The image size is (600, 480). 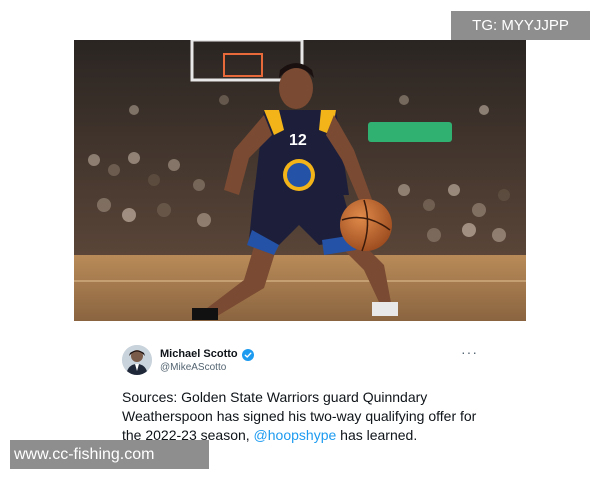 I want to click on author-avatar, so click(x=137, y=360).